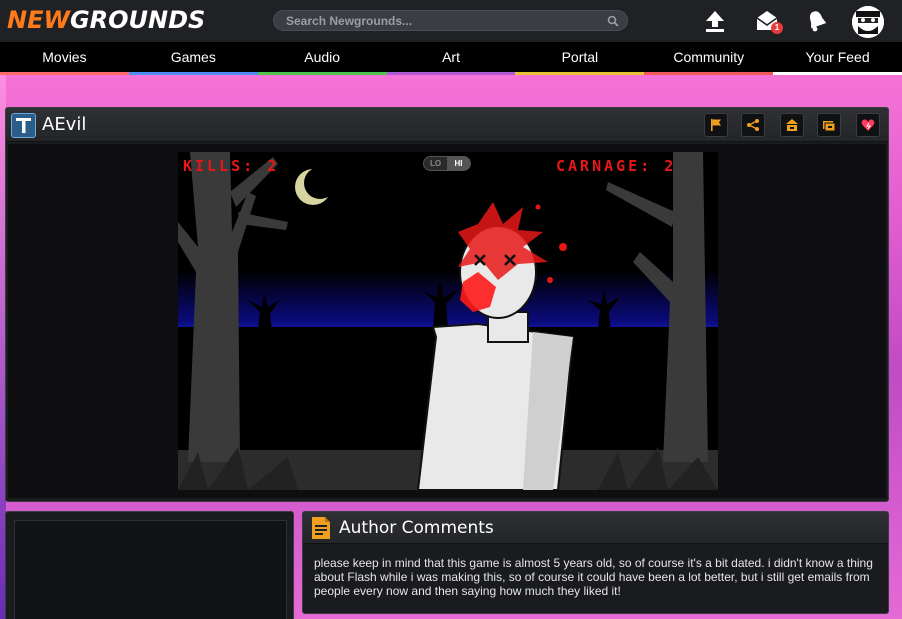 The image size is (902, 619). Describe the element at coordinates (715, 21) in the screenshot. I see `upload-icon` at that location.